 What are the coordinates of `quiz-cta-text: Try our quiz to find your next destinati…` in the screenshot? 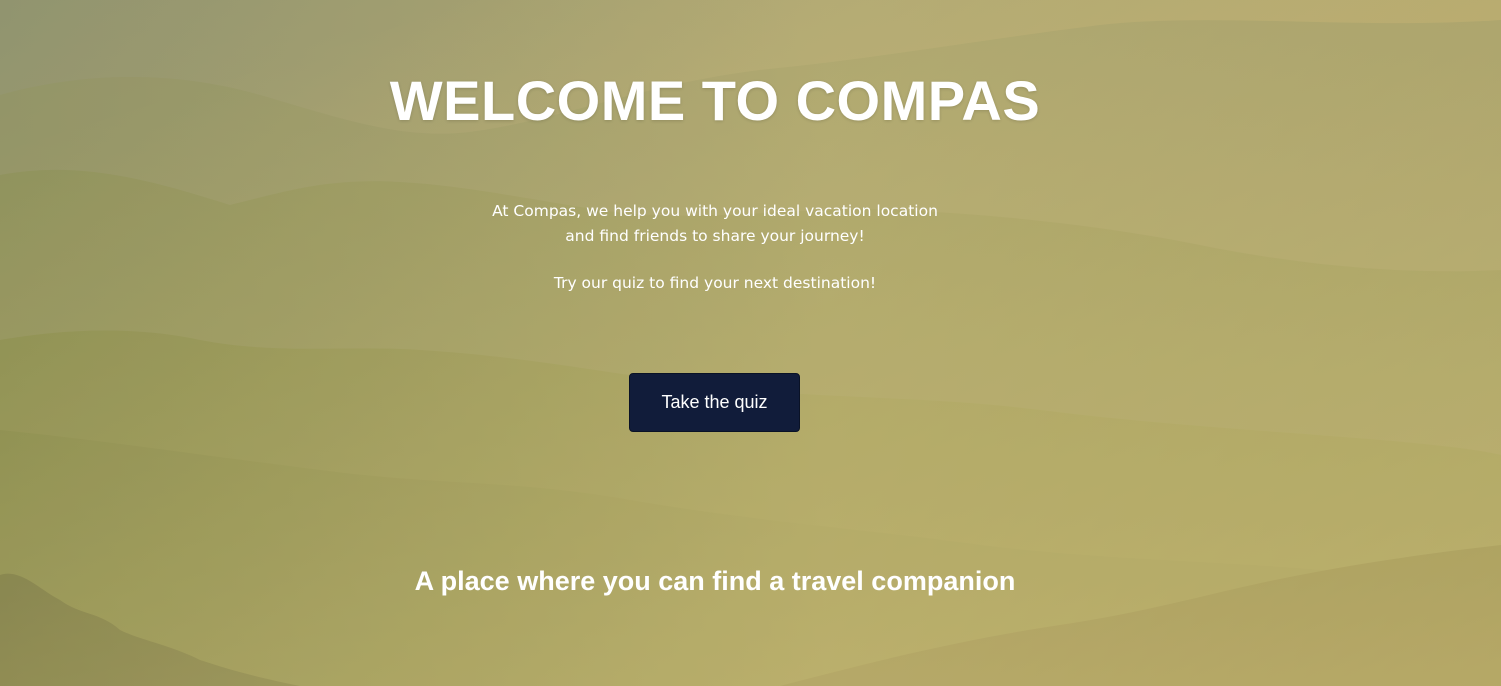 It's located at (715, 283).